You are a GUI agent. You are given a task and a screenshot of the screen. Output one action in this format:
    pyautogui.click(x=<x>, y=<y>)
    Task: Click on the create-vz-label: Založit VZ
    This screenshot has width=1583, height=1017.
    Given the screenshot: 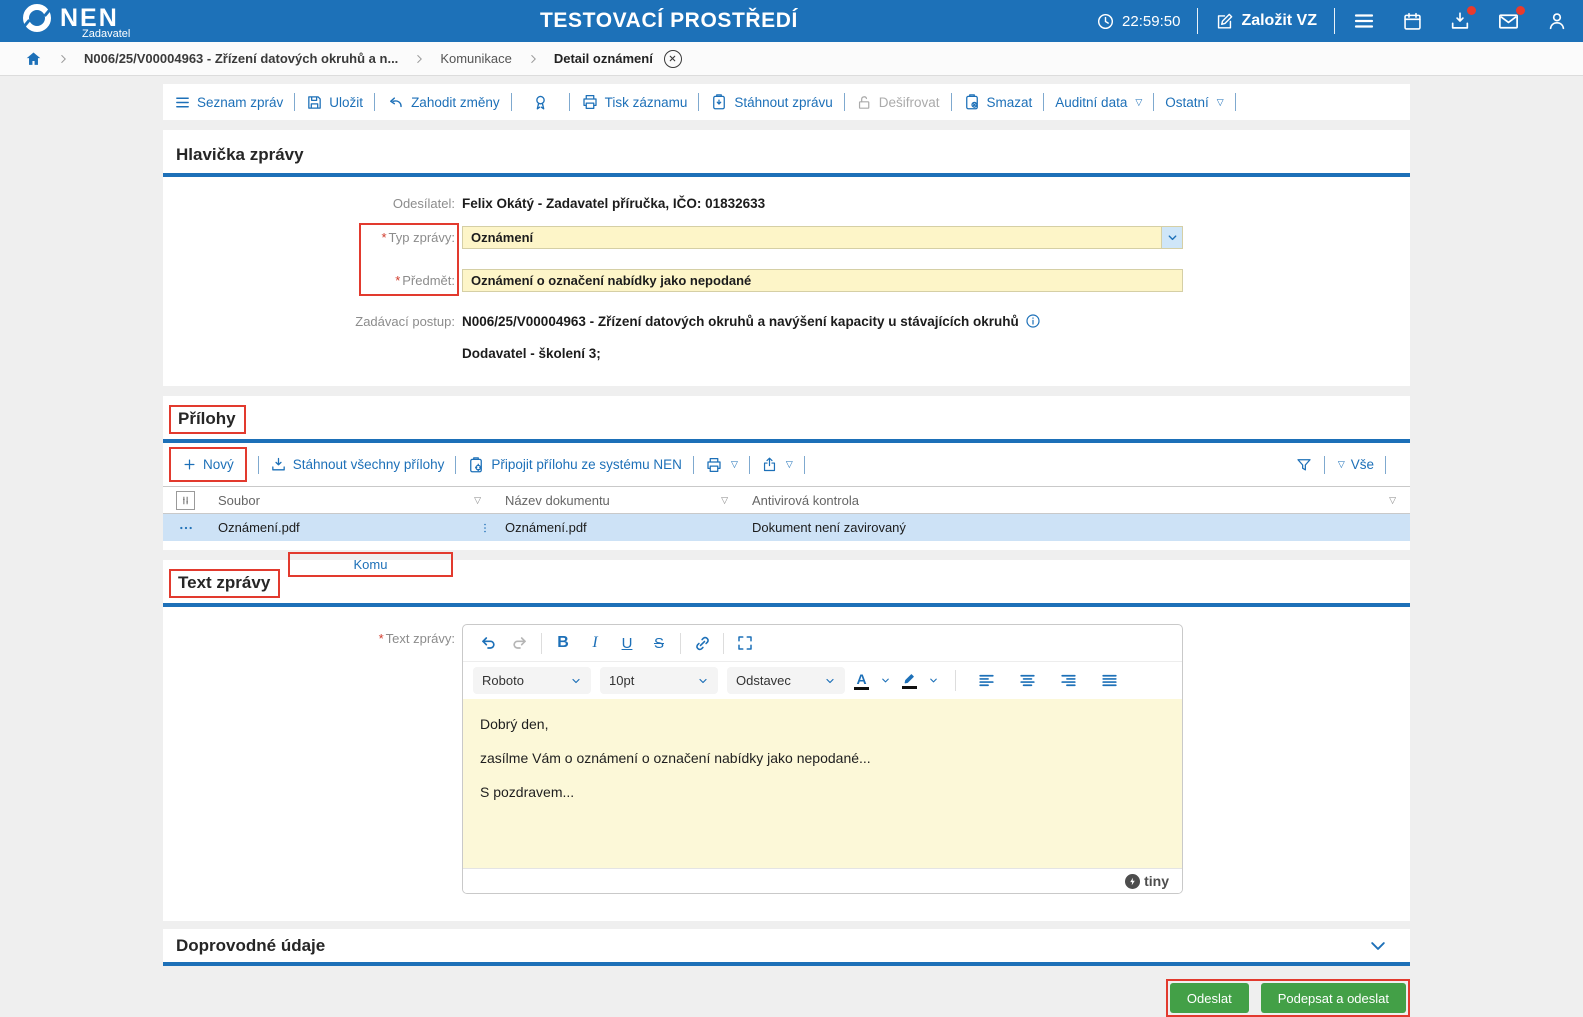 What is the action you would take?
    pyautogui.click(x=1279, y=20)
    